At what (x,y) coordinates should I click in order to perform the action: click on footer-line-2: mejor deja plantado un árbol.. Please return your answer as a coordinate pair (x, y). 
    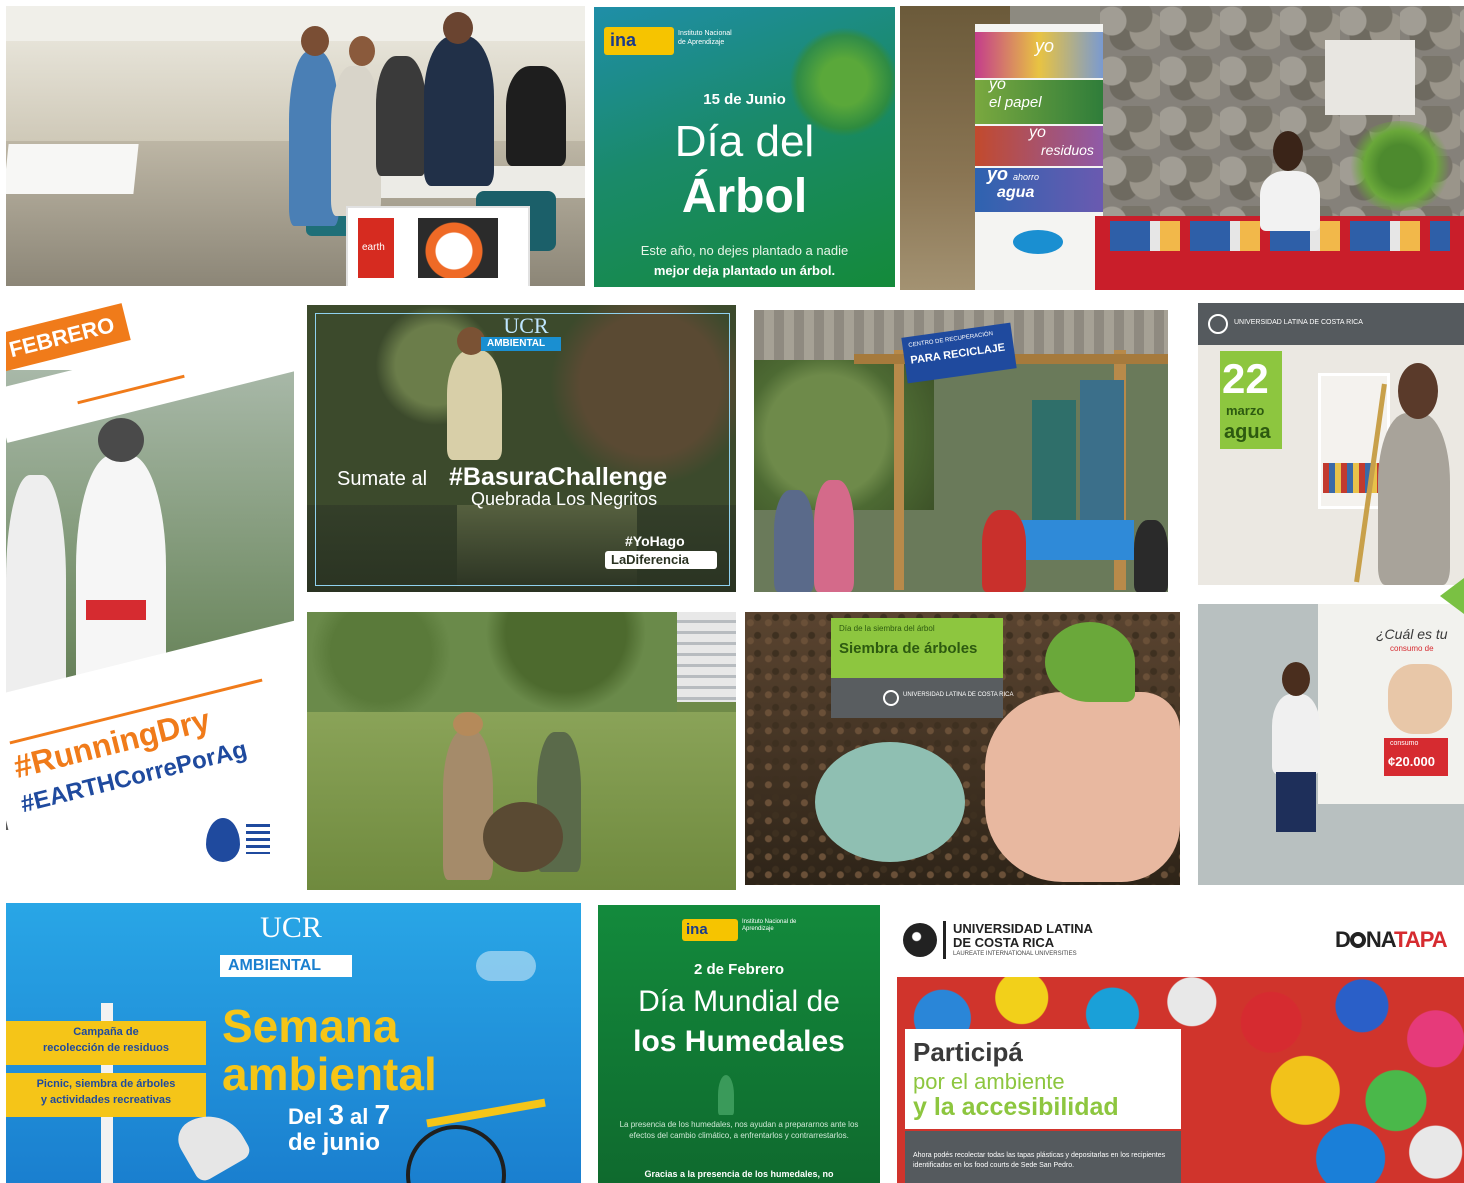
    Looking at the image, I should click on (744, 270).